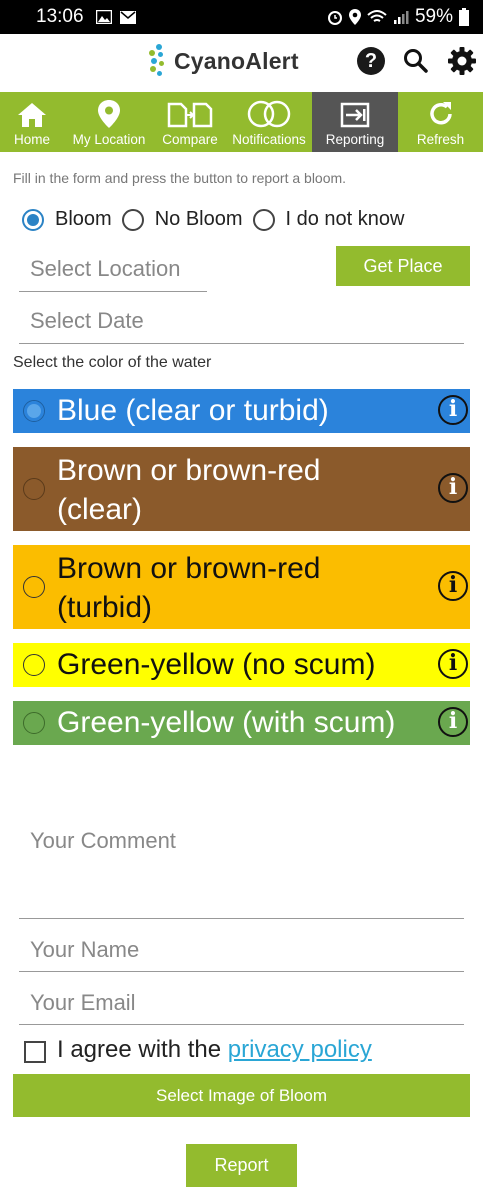  I want to click on radio-no-bloom-label: No Bloom, so click(198, 219).